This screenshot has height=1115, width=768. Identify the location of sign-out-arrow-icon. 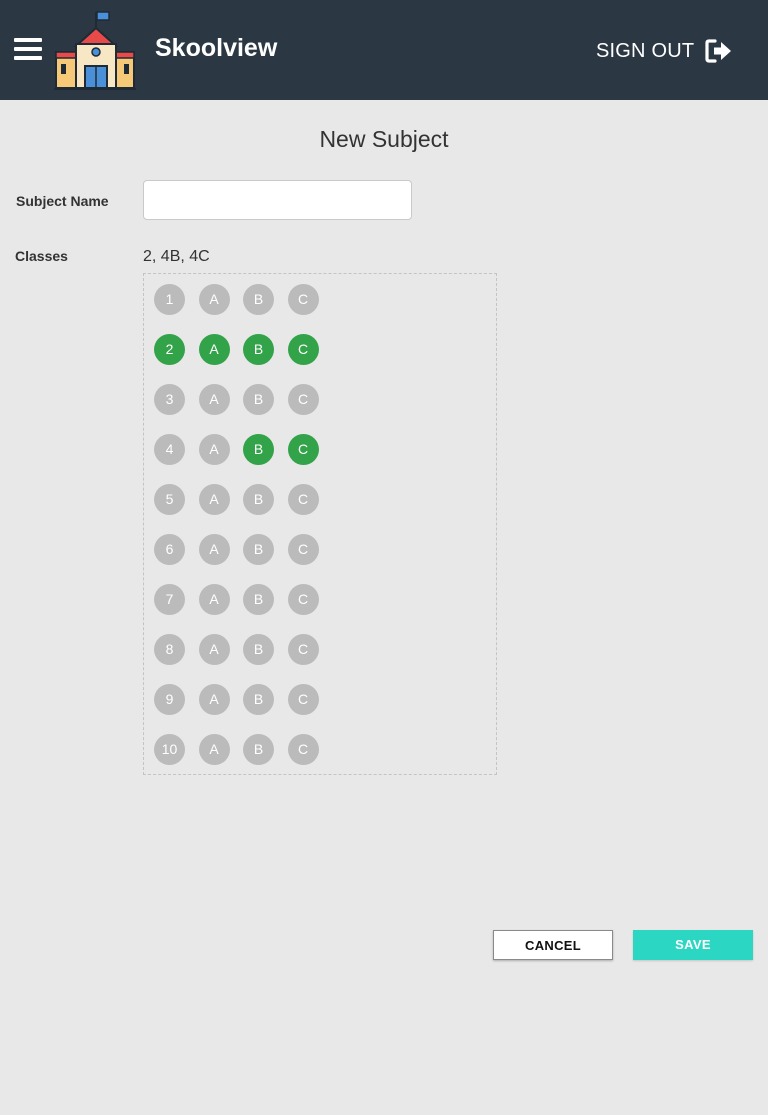
(718, 51).